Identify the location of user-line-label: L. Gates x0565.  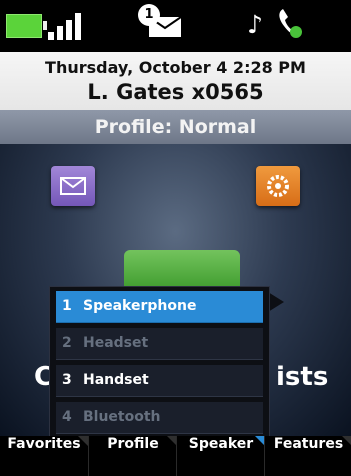
(175, 92).